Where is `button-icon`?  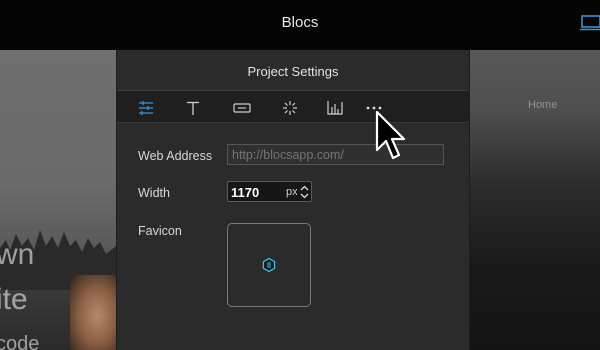 button-icon is located at coordinates (242, 108).